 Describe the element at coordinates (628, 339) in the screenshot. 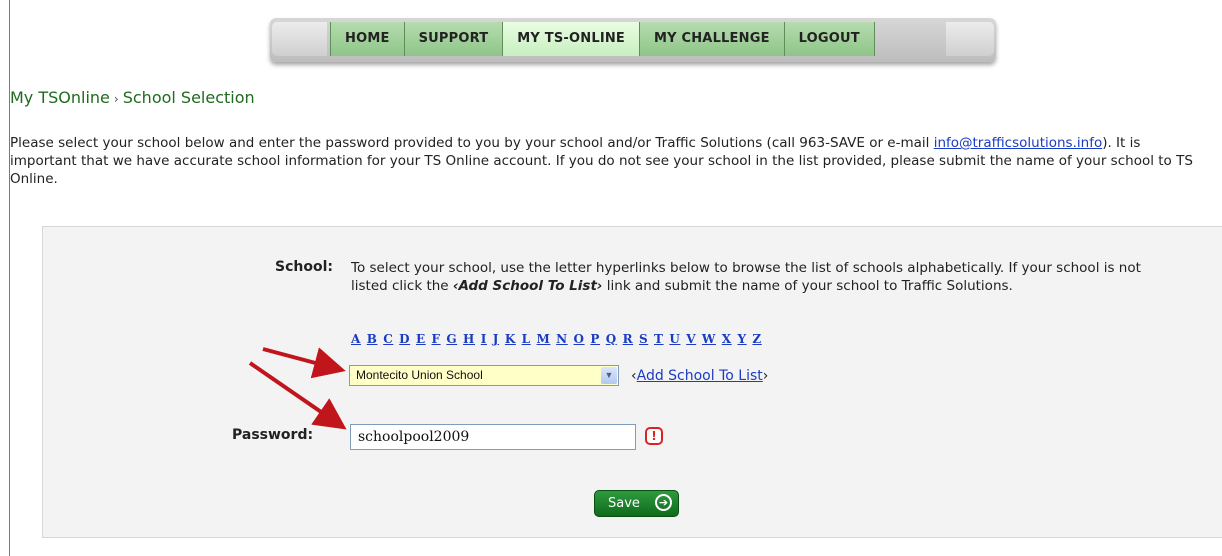

I see `letter-link-r: R` at that location.